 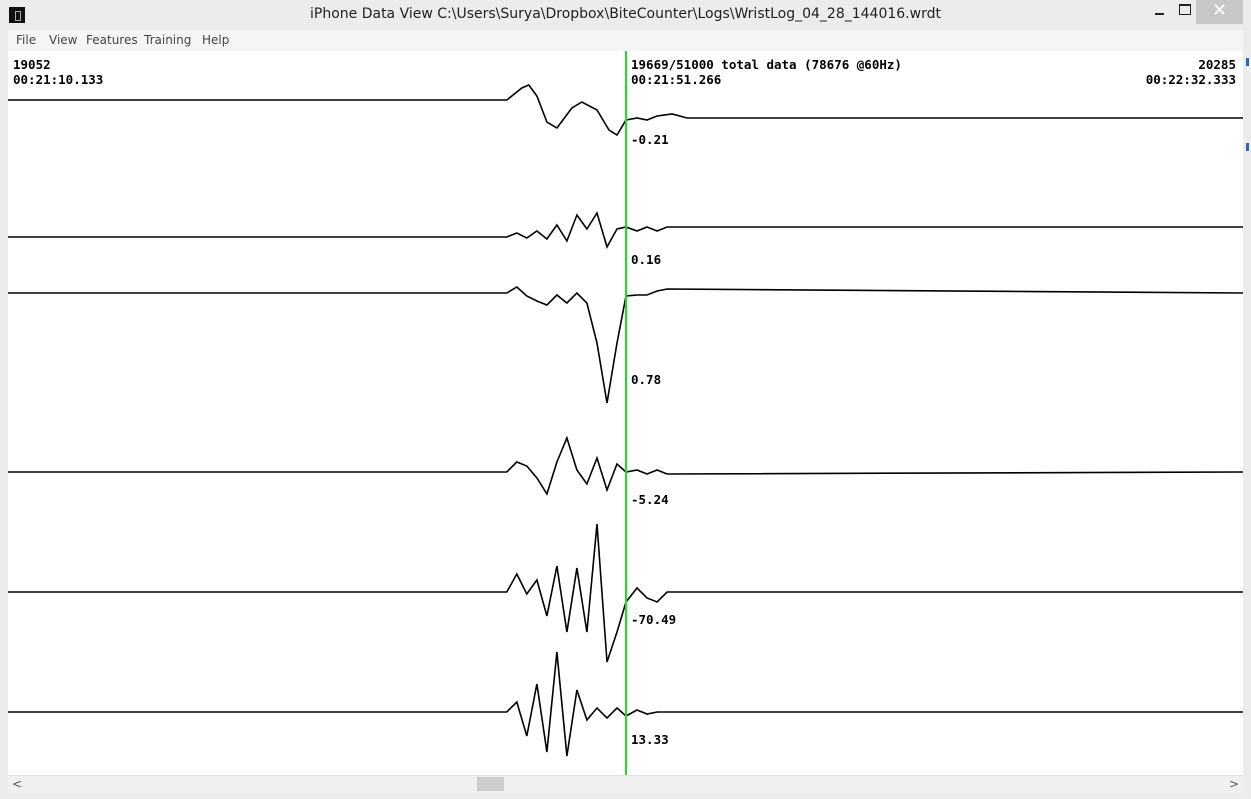 I want to click on menu-view: View, so click(x=63, y=40).